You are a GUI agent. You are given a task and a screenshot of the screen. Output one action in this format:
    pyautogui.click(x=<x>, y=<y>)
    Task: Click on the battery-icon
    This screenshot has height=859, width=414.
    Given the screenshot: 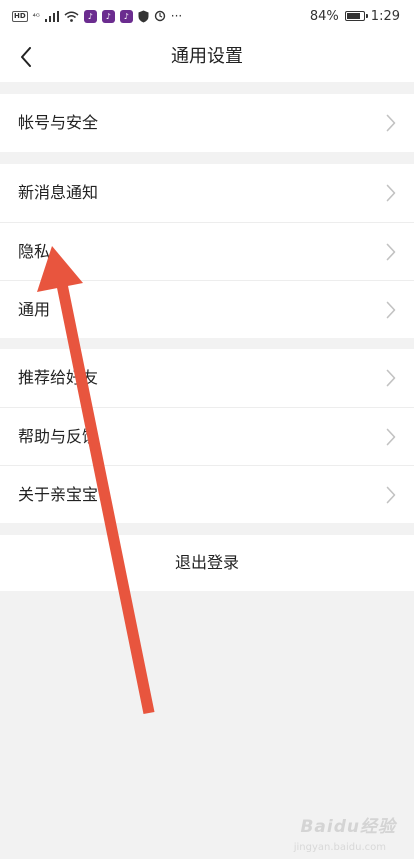 What is the action you would take?
    pyautogui.click(x=356, y=16)
    